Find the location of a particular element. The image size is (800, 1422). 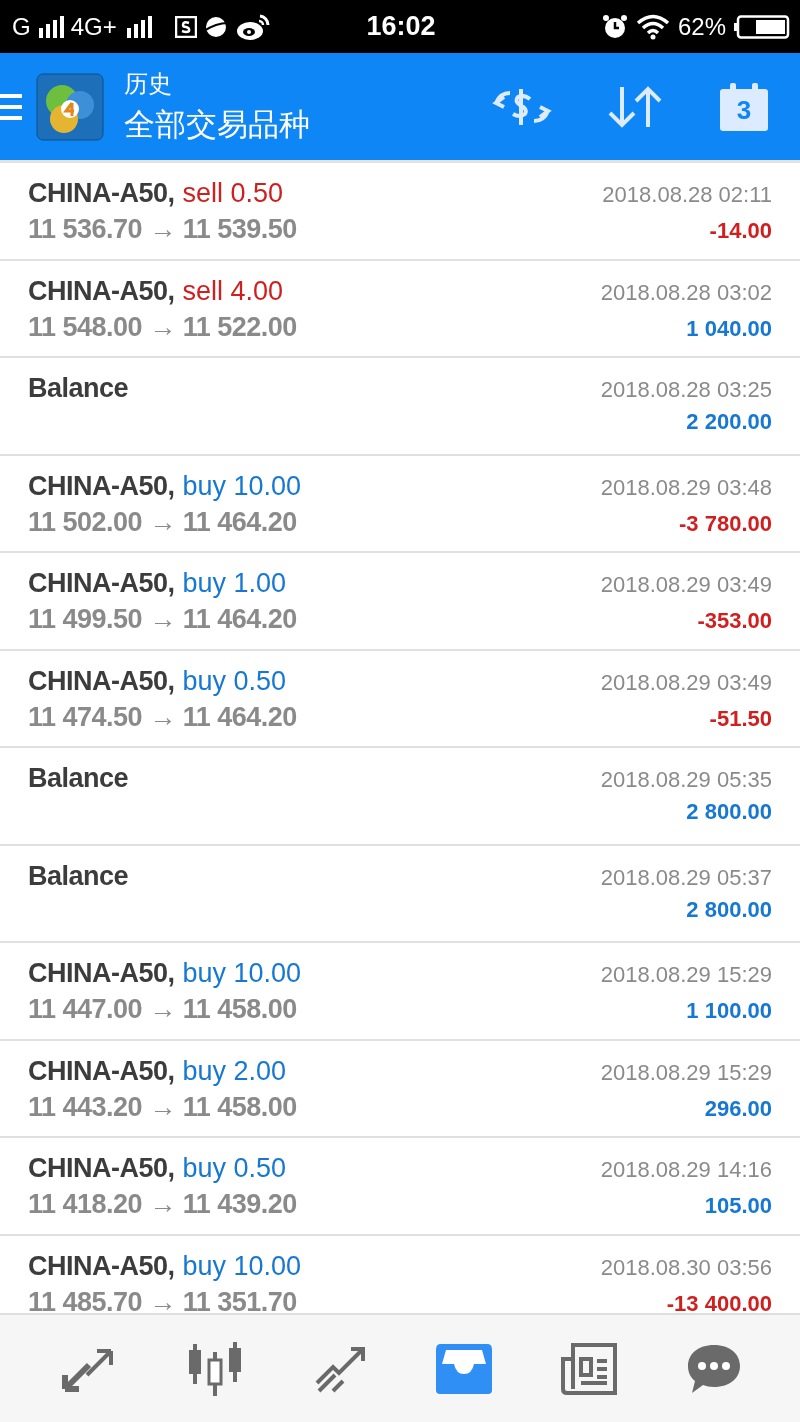

signal-icon is located at coordinates (50, 26).